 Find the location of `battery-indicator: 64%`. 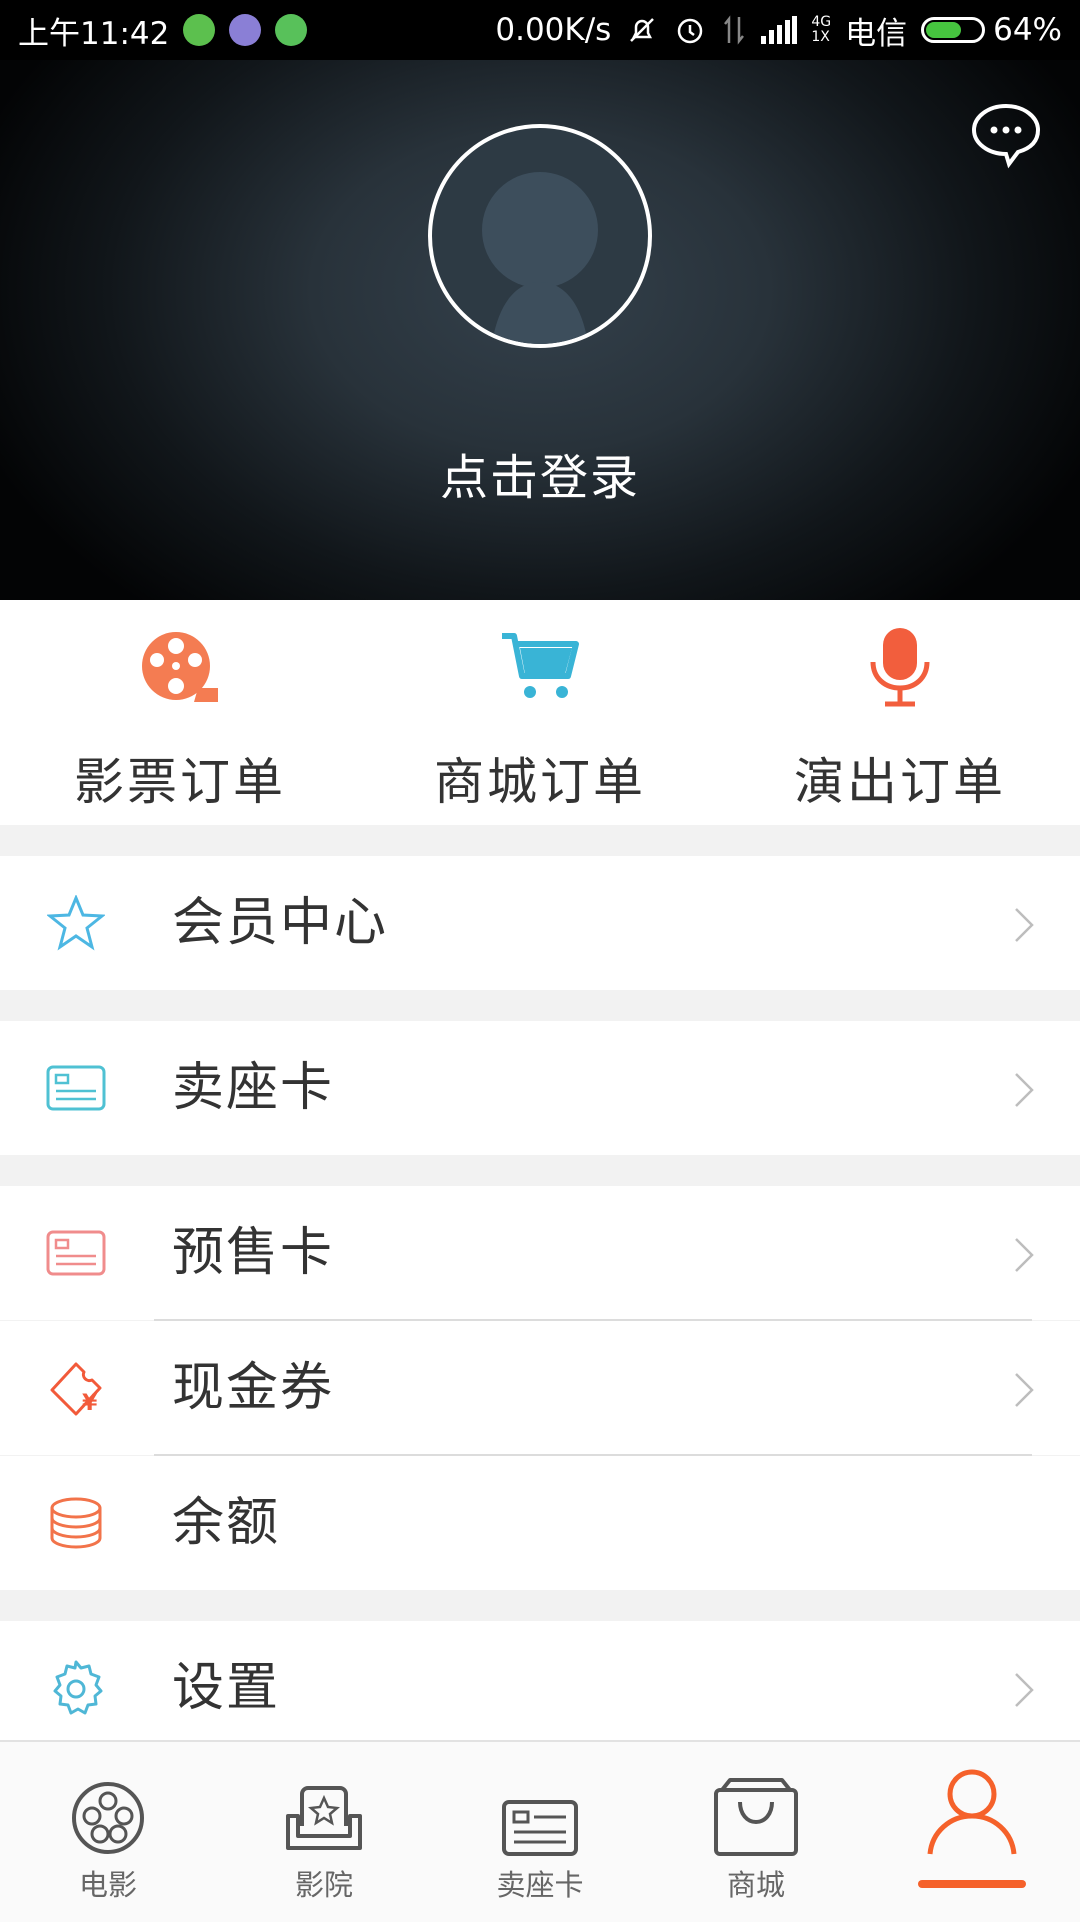

battery-indicator: 64% is located at coordinates (991, 30).